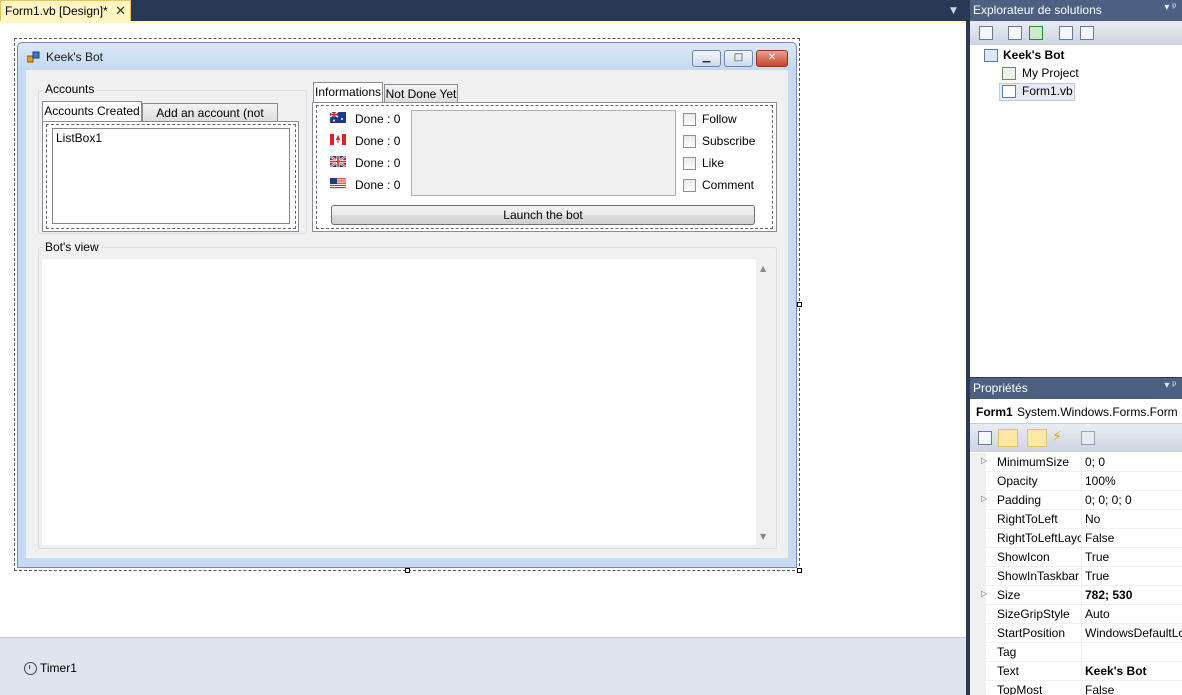 This screenshot has height=695, width=1182. Describe the element at coordinates (1076, 576) in the screenshot. I see `property-row-showintaskbar: ShowInTaskbar True` at that location.